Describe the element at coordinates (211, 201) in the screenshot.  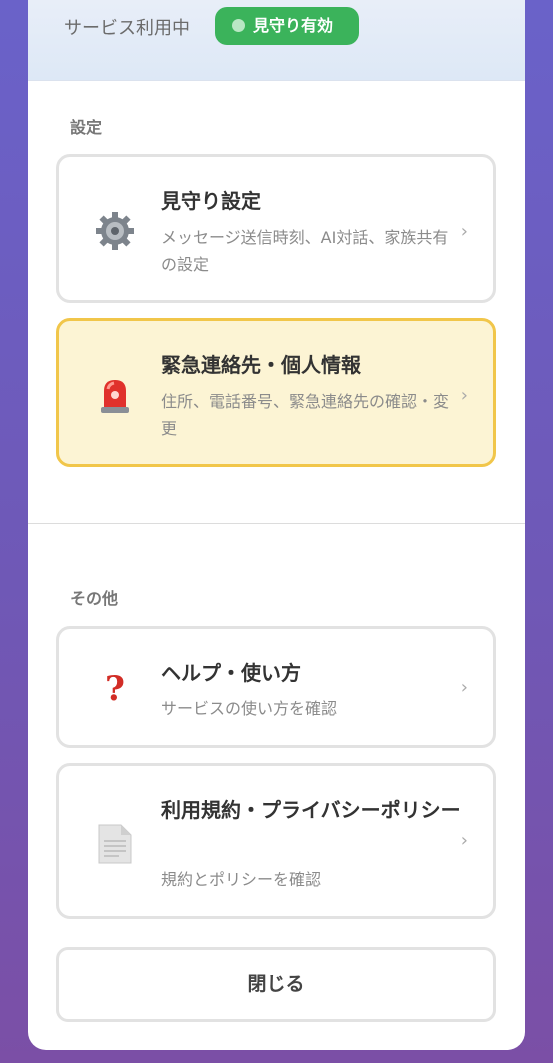
I see `item-title: 見守り設定` at that location.